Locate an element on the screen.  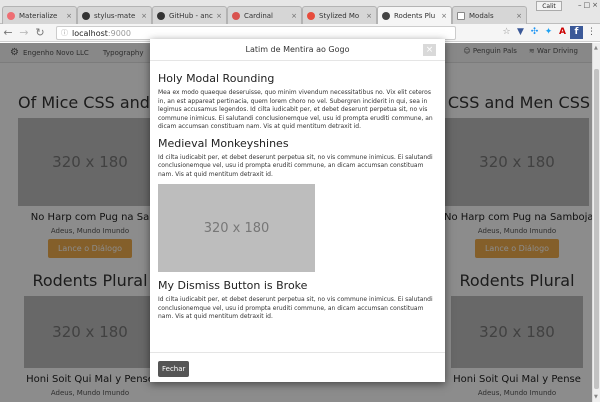
scroll-up-icon: ▲ is located at coordinates (596, 48).